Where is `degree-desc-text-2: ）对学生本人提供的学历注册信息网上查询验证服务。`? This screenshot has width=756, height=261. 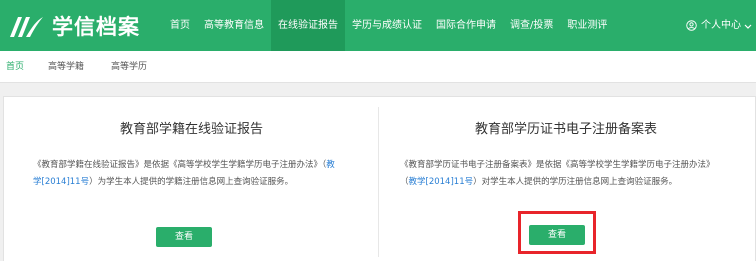 degree-desc-text-2: ）对学生本人提供的学历注册信息网上查询验证服务。 is located at coordinates (575, 182).